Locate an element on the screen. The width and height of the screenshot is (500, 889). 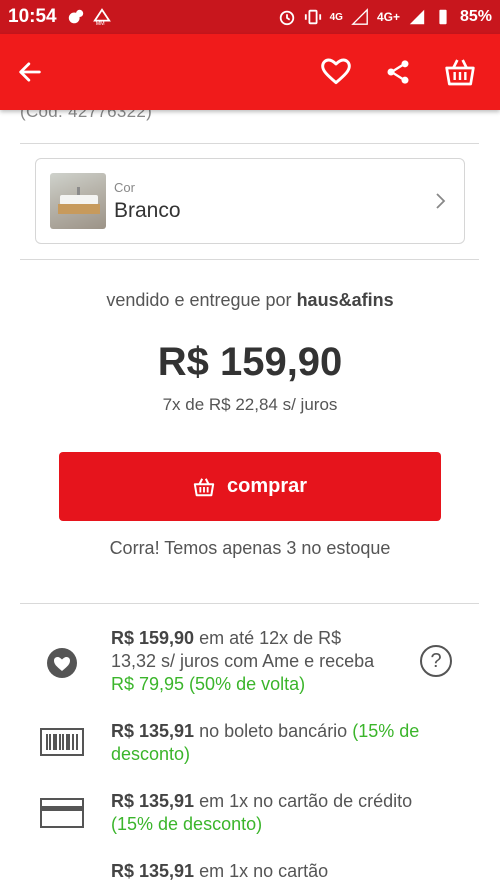
svg-text: MM is located at coordinates (99, 23).